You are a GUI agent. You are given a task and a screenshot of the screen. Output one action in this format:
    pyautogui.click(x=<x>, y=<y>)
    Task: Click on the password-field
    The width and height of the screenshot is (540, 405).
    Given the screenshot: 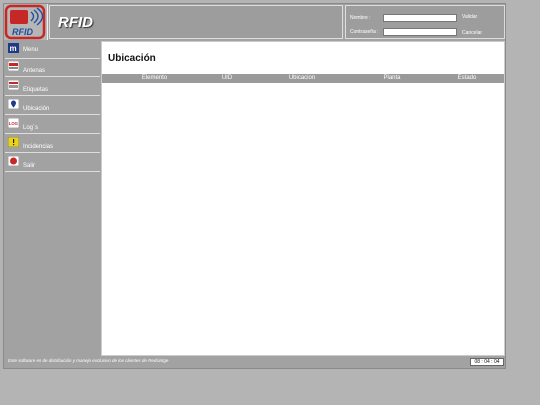 What is the action you would take?
    pyautogui.click(x=420, y=32)
    